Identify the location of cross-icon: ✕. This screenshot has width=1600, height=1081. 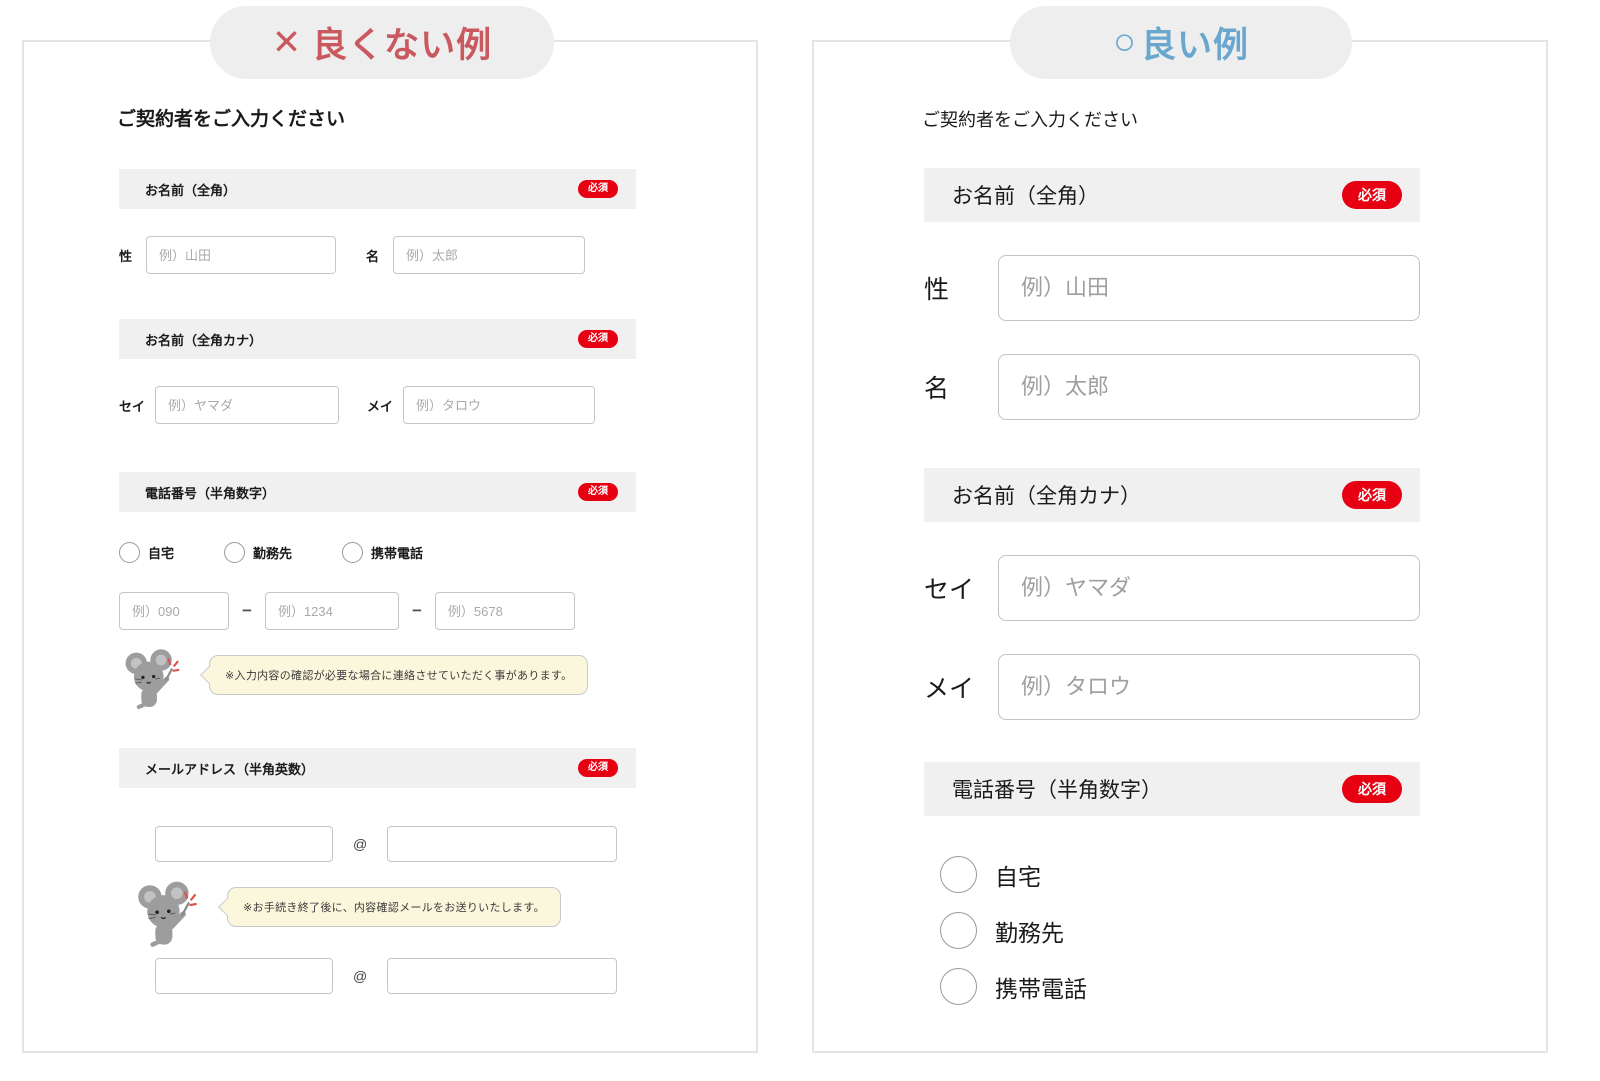
(287, 42).